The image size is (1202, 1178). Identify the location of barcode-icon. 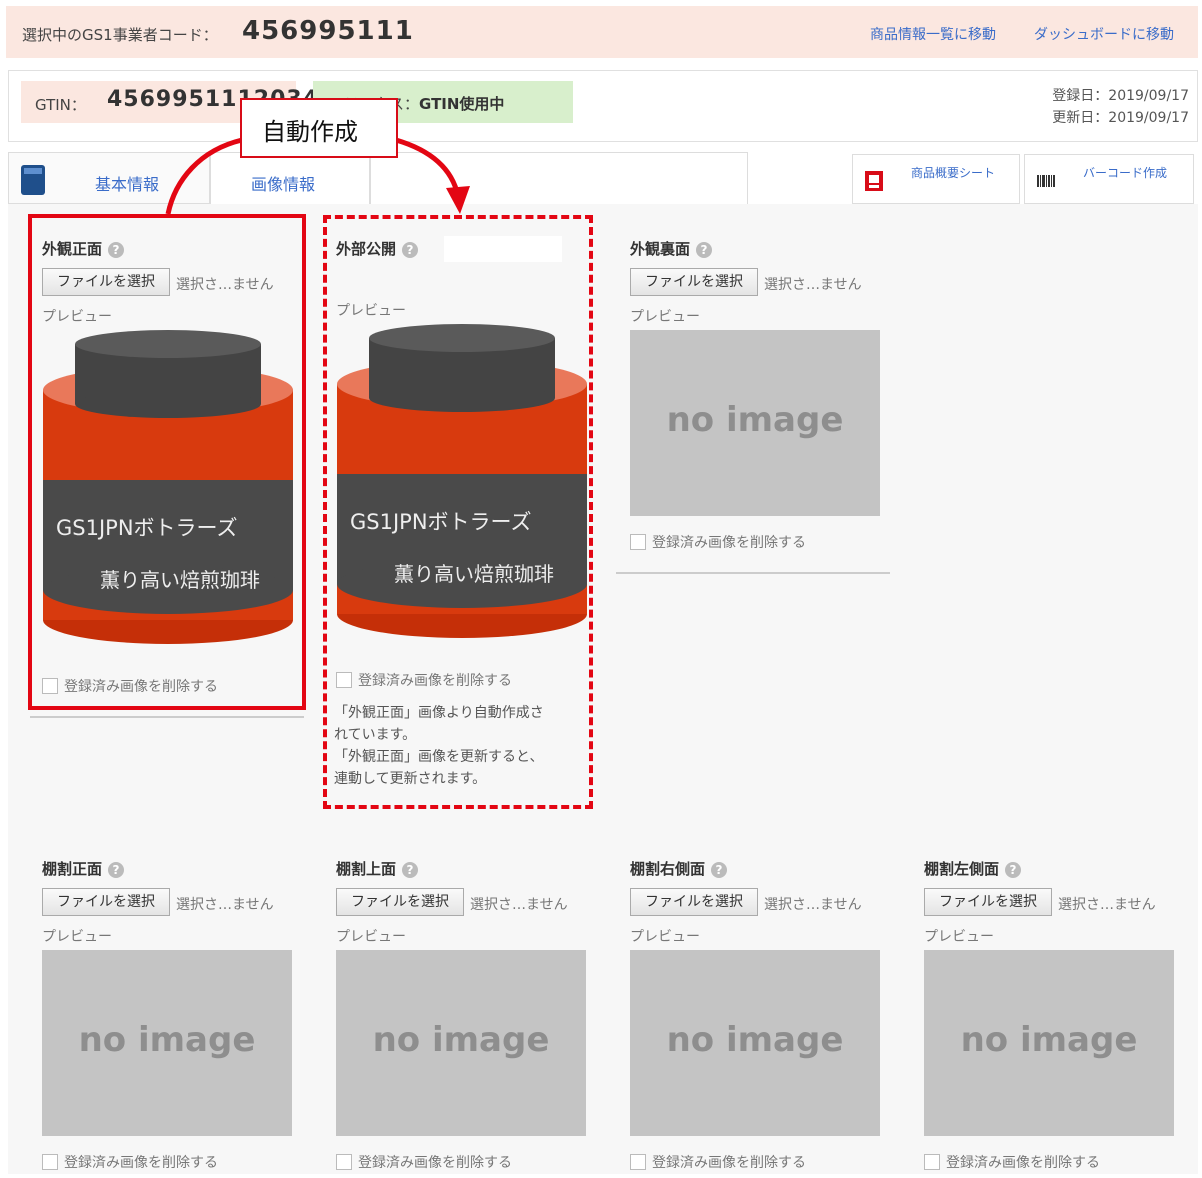
(1046, 181).